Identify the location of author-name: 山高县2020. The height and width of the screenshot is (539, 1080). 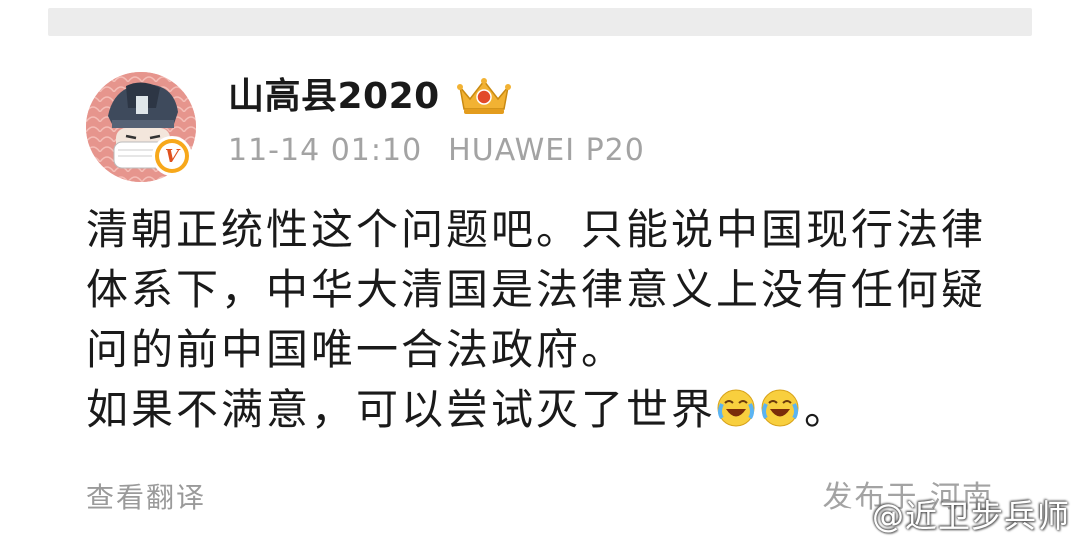
(334, 97).